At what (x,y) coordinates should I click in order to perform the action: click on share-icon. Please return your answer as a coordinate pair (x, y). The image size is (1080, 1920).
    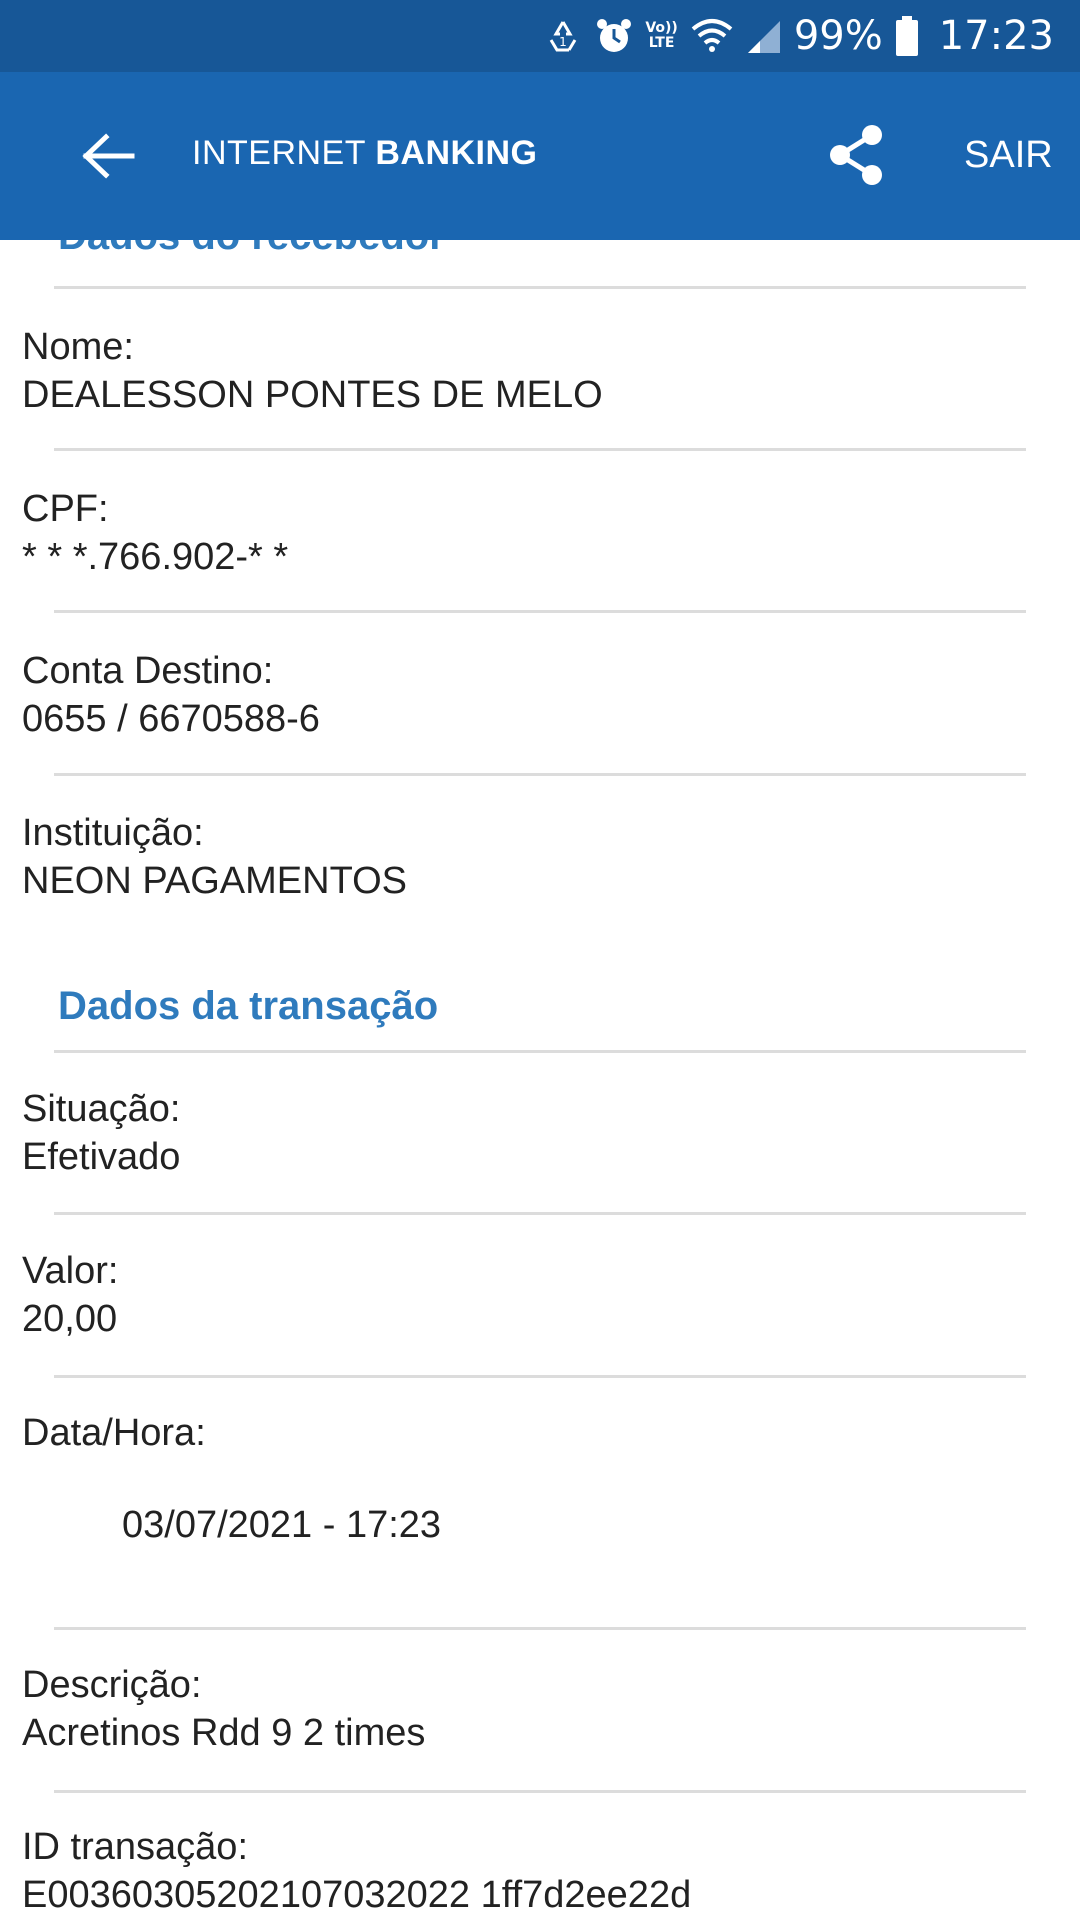
    Looking at the image, I should click on (856, 155).